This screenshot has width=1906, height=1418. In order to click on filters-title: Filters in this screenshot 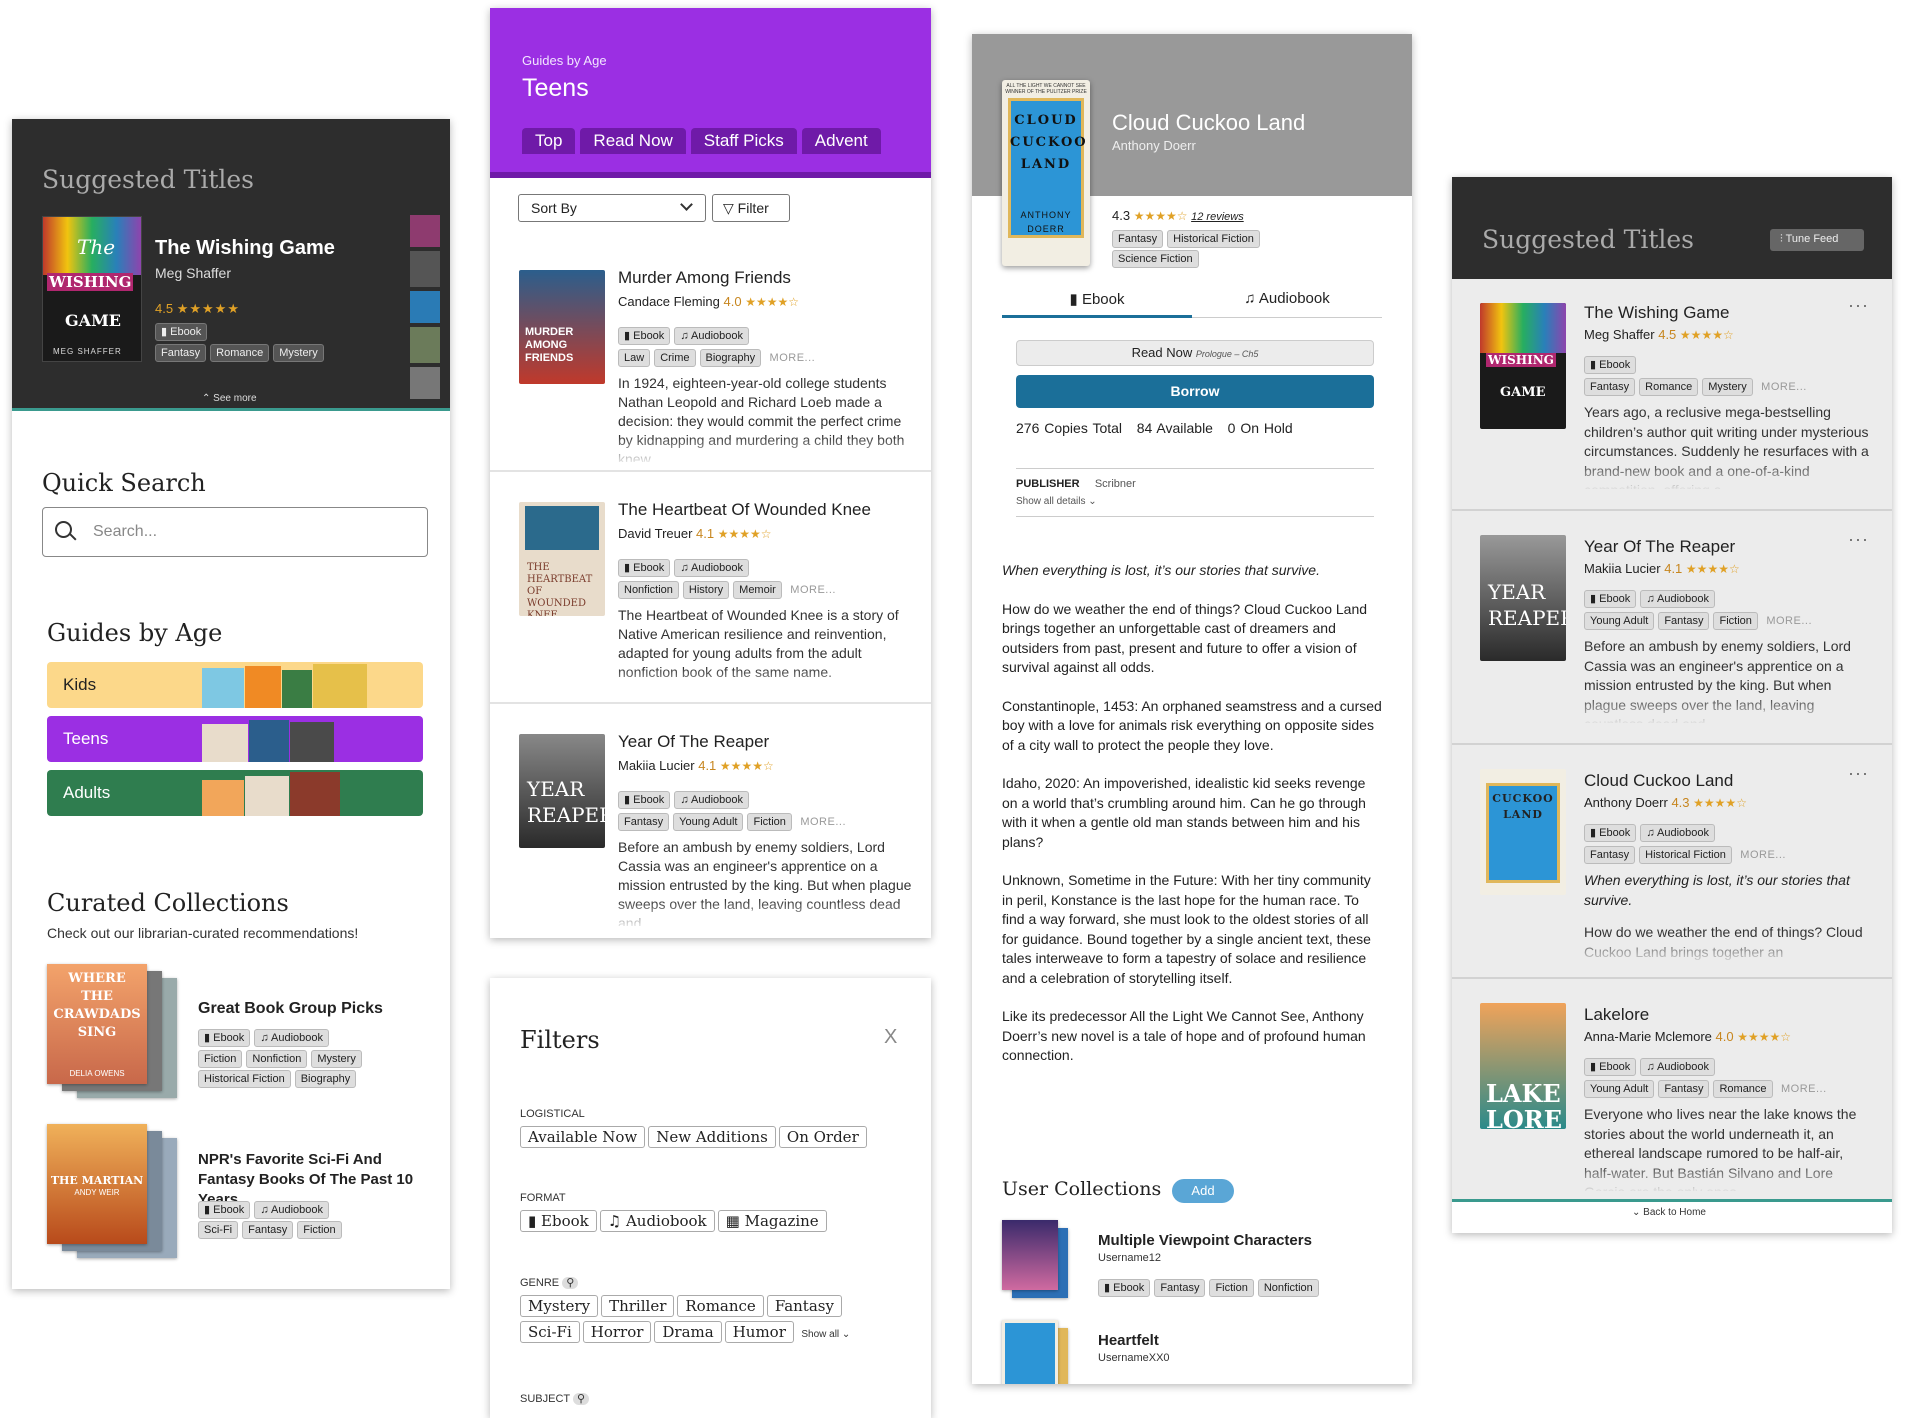, I will do `click(560, 1040)`.